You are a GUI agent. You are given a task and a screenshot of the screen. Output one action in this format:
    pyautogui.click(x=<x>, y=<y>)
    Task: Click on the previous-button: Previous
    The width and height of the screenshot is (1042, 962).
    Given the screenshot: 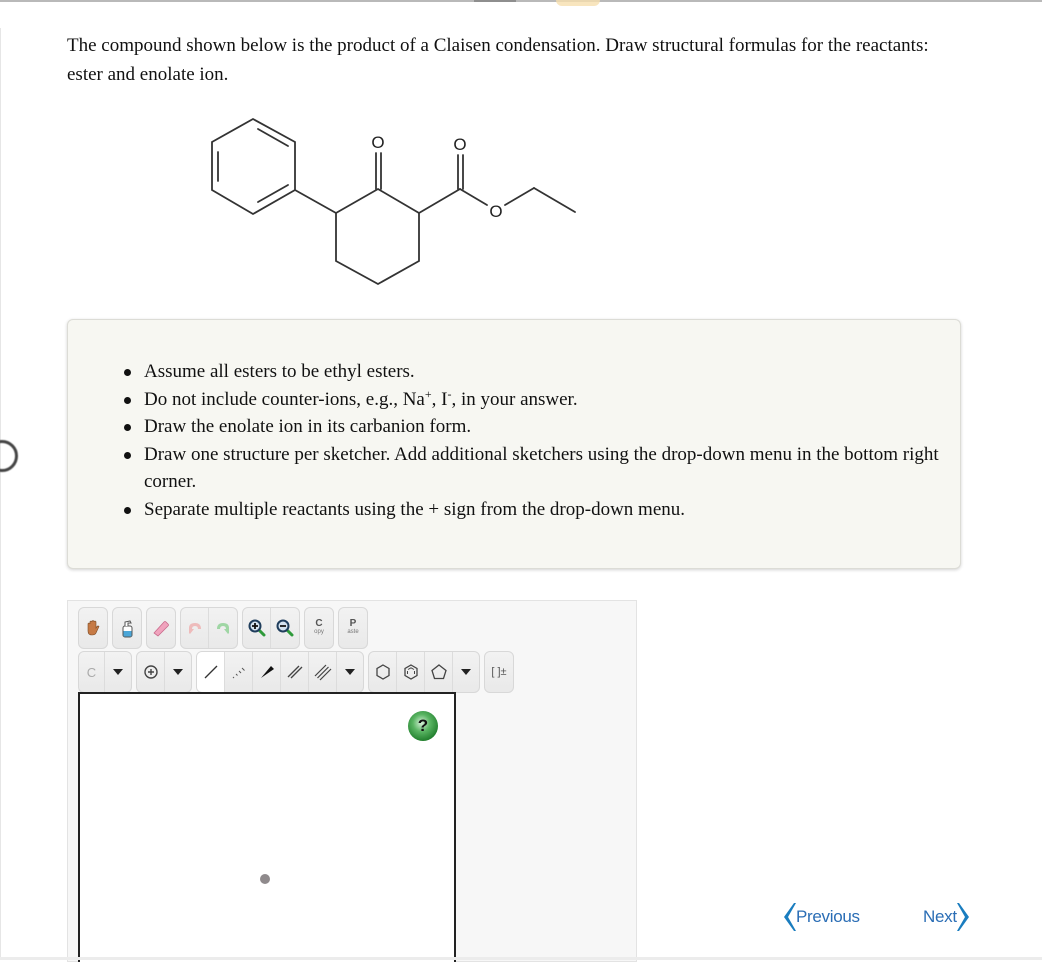 What is the action you would take?
    pyautogui.click(x=821, y=917)
    